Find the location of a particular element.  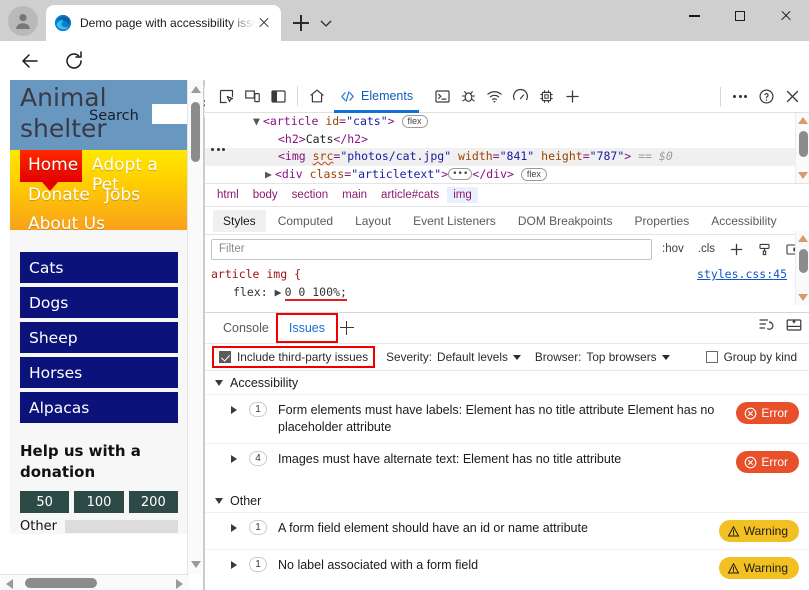

flex-shorthand-caret-icon: ▶ is located at coordinates (280, 292).